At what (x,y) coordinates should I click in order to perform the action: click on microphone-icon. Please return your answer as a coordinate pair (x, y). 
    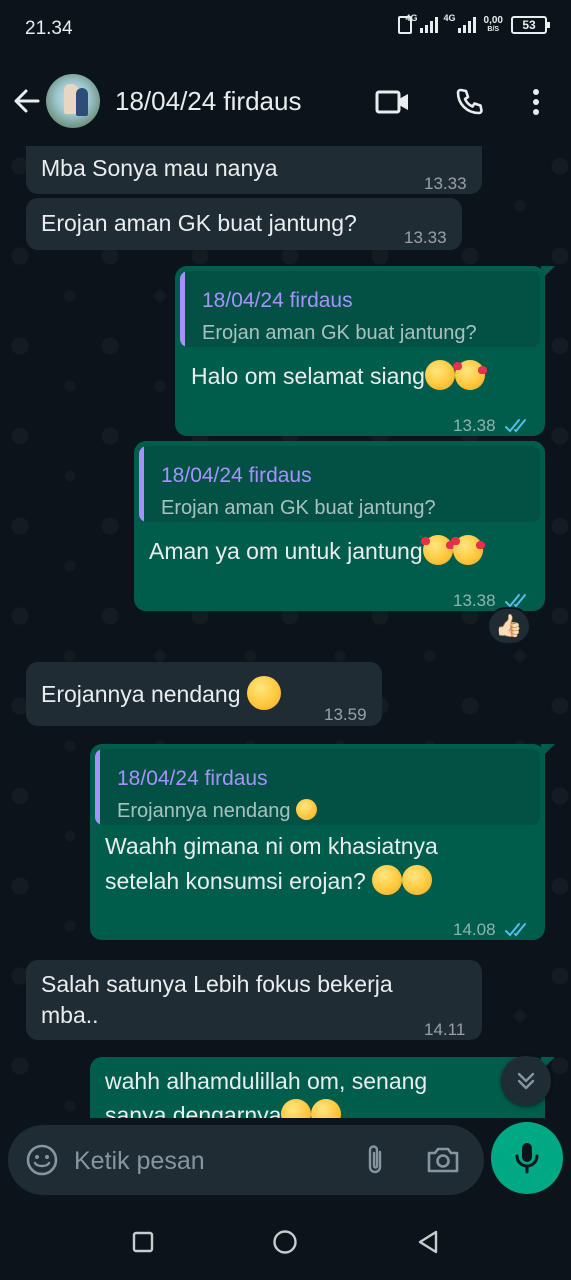
    Looking at the image, I should click on (527, 1158).